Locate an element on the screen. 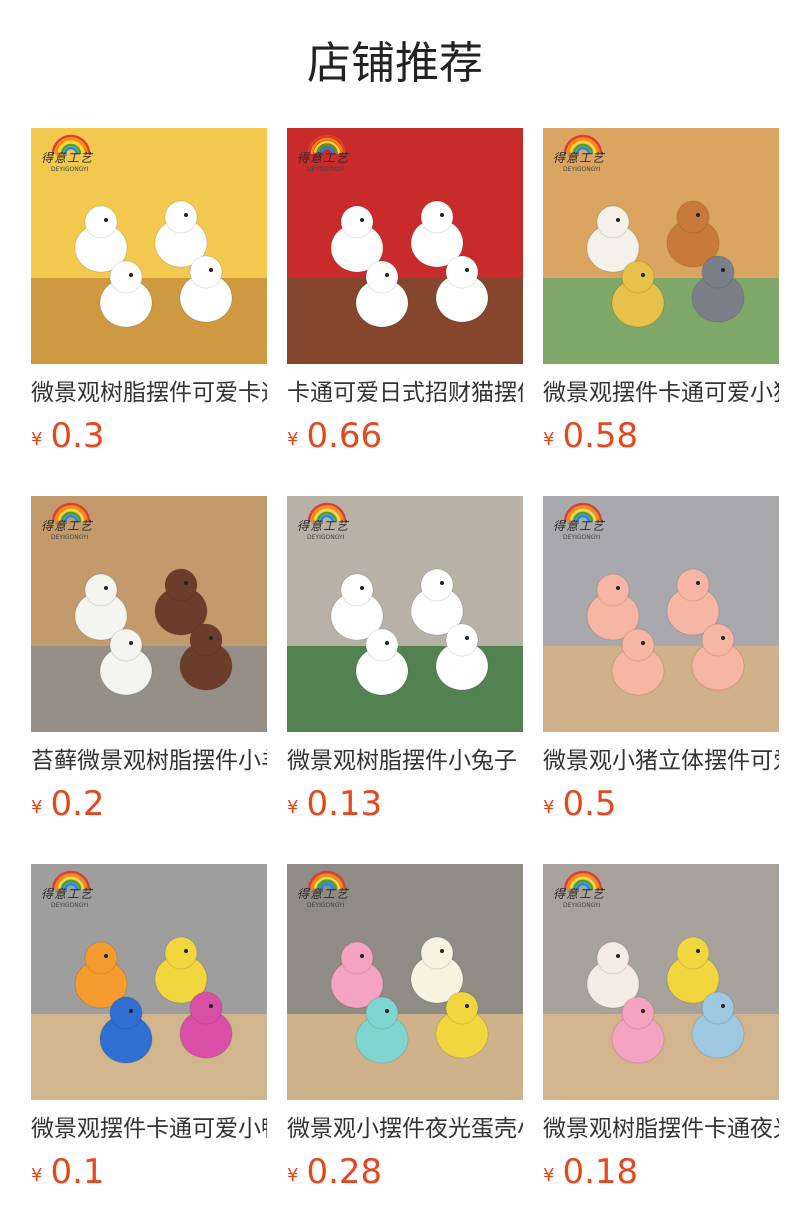 The height and width of the screenshot is (1232, 790). product-card-4: 得意工艺 DEYIGONGYI 苔藓微景观树脂摆件小羊 ¥0.2 is located at coordinates (149, 680).